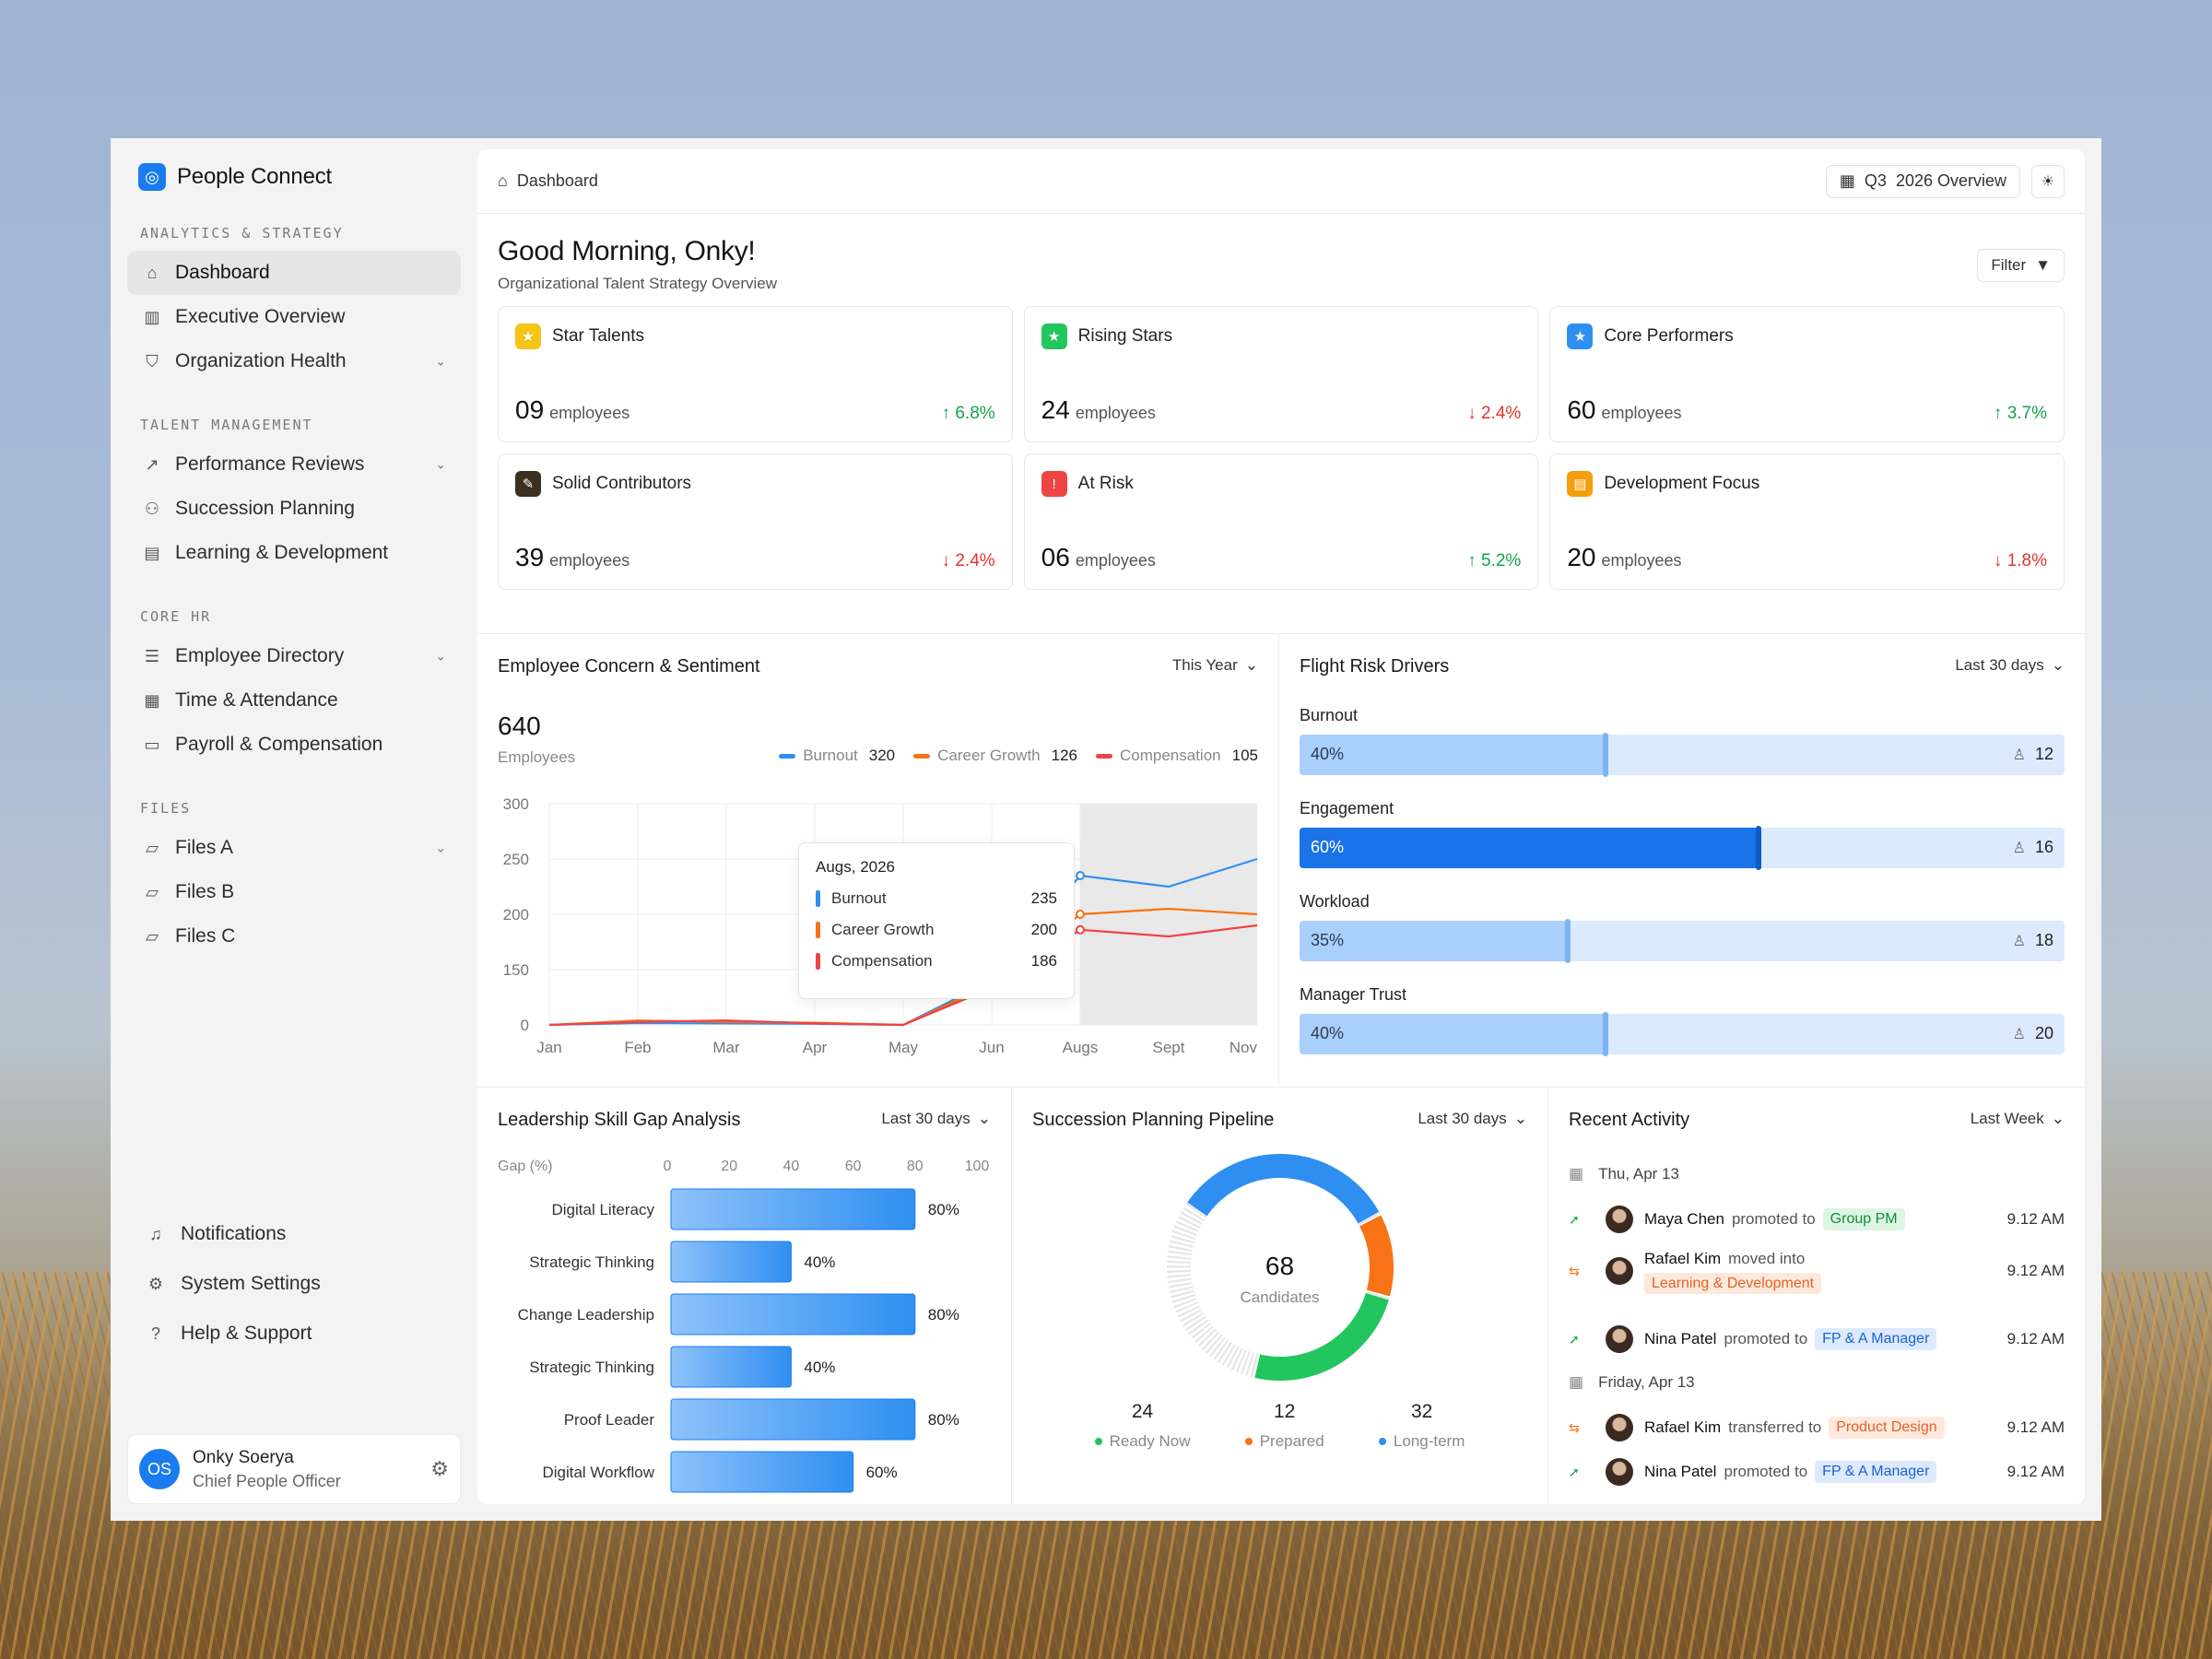  Describe the element at coordinates (294, 1334) in the screenshot. I see `sidebar-item-help-support: ? Help & Support` at that location.